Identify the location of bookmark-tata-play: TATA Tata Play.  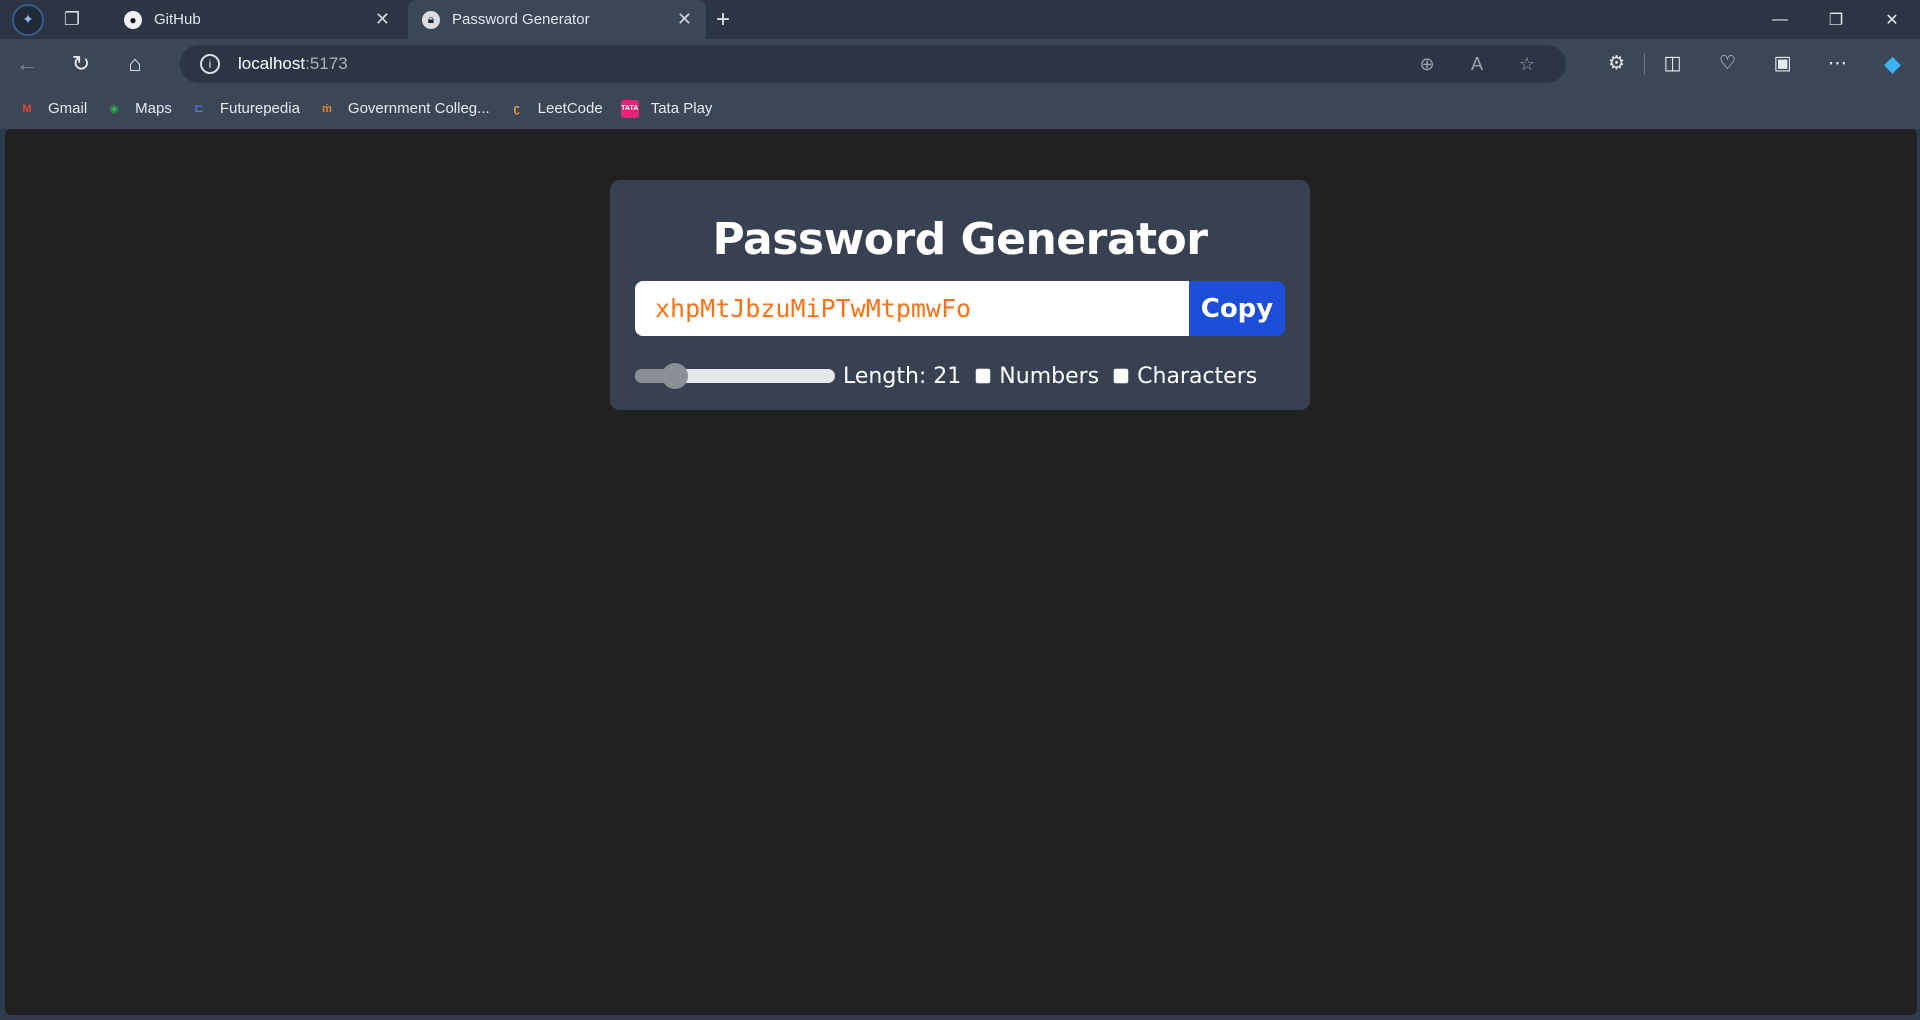
(666, 108).